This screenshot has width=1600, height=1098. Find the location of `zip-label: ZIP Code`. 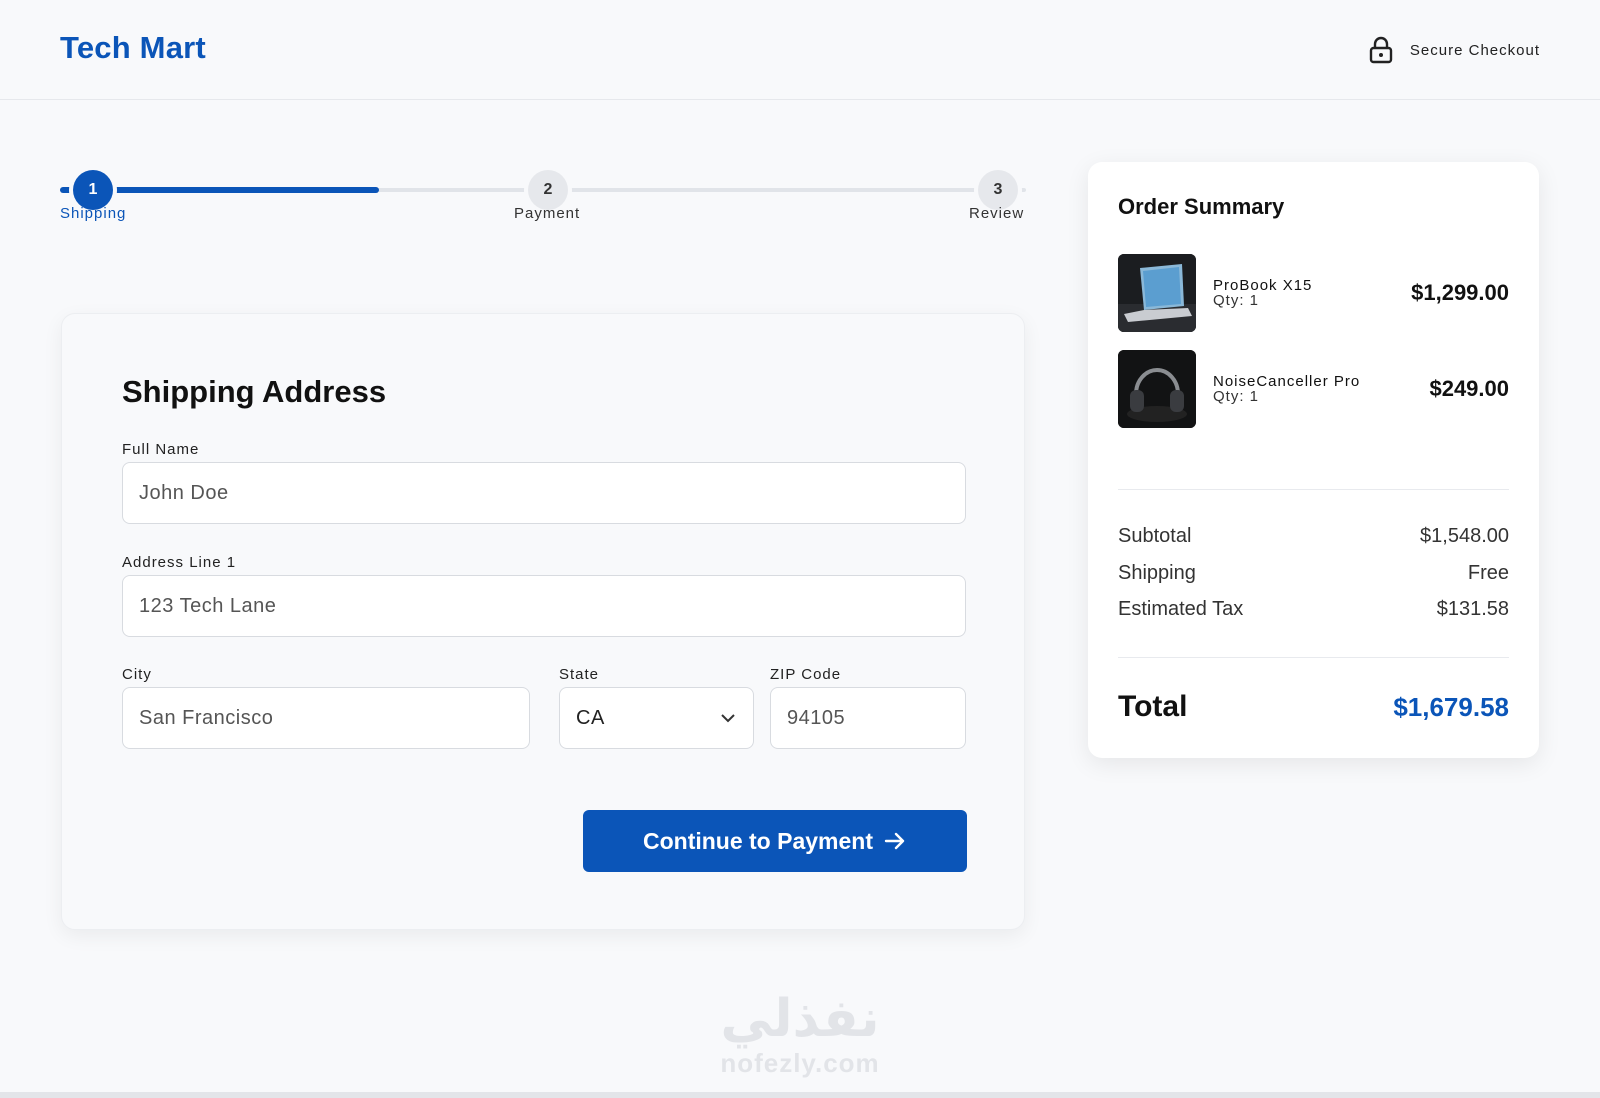

zip-label: ZIP Code is located at coordinates (806, 674).